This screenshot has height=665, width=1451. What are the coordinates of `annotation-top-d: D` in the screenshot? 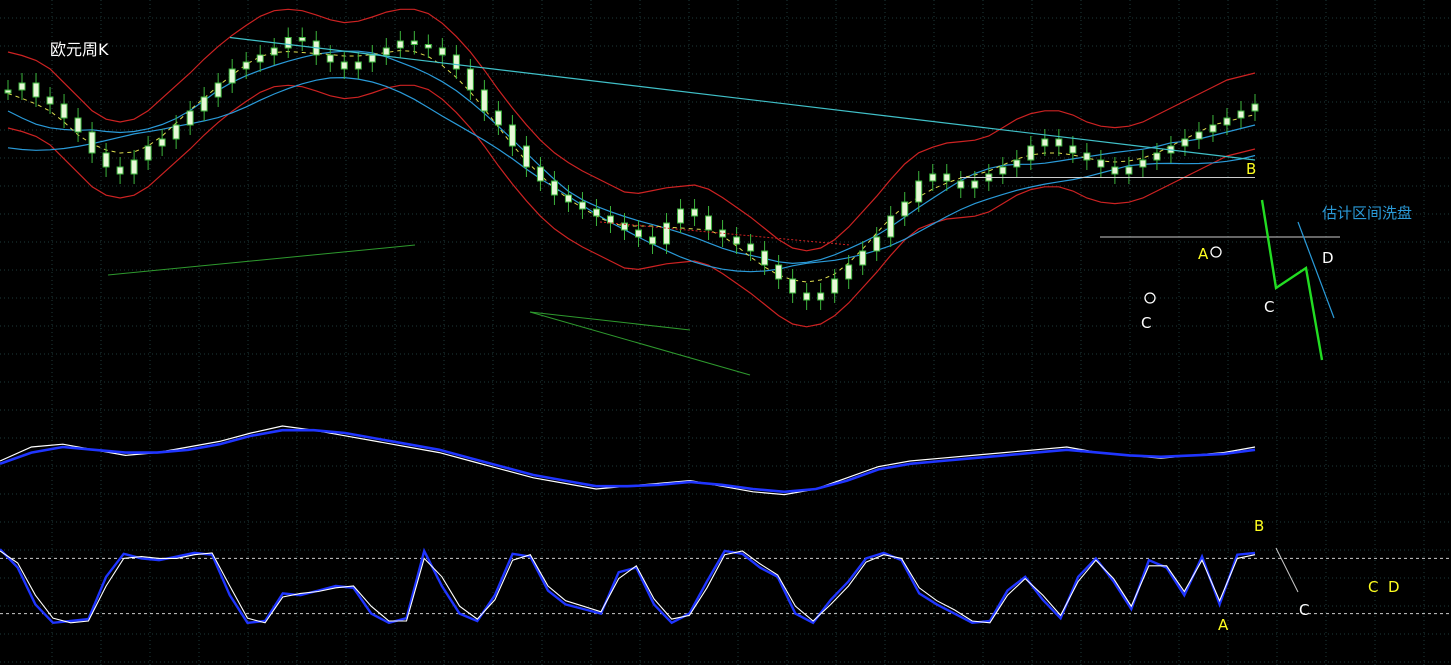 It's located at (1328, 258).